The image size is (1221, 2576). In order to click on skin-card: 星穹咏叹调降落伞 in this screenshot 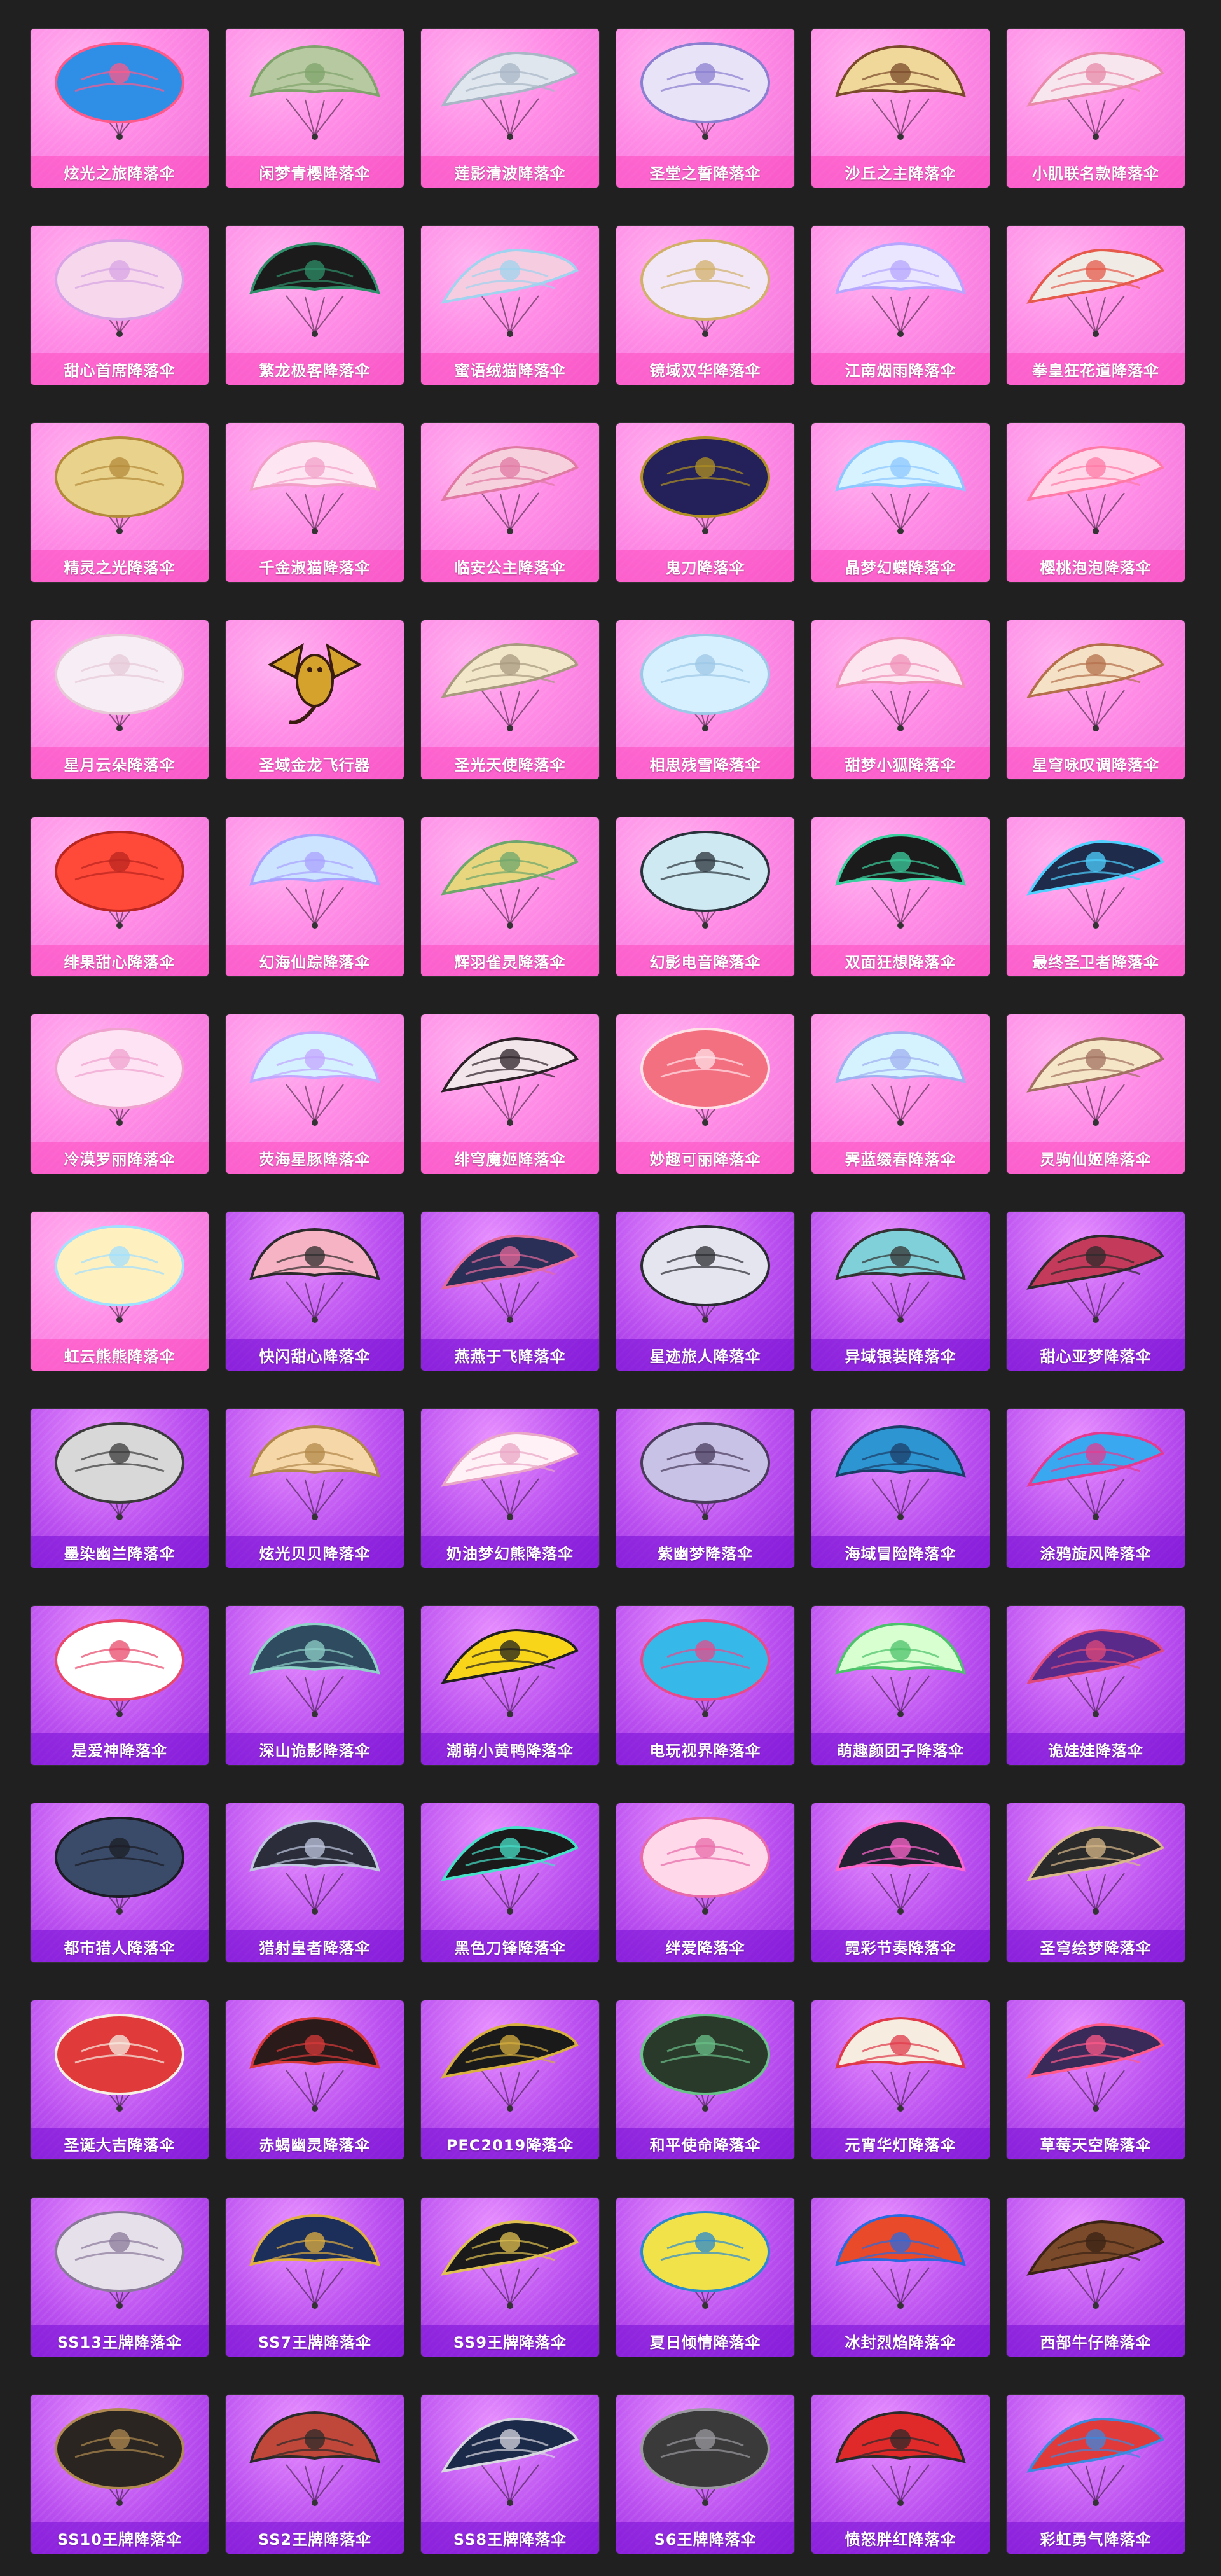, I will do `click(1096, 699)`.